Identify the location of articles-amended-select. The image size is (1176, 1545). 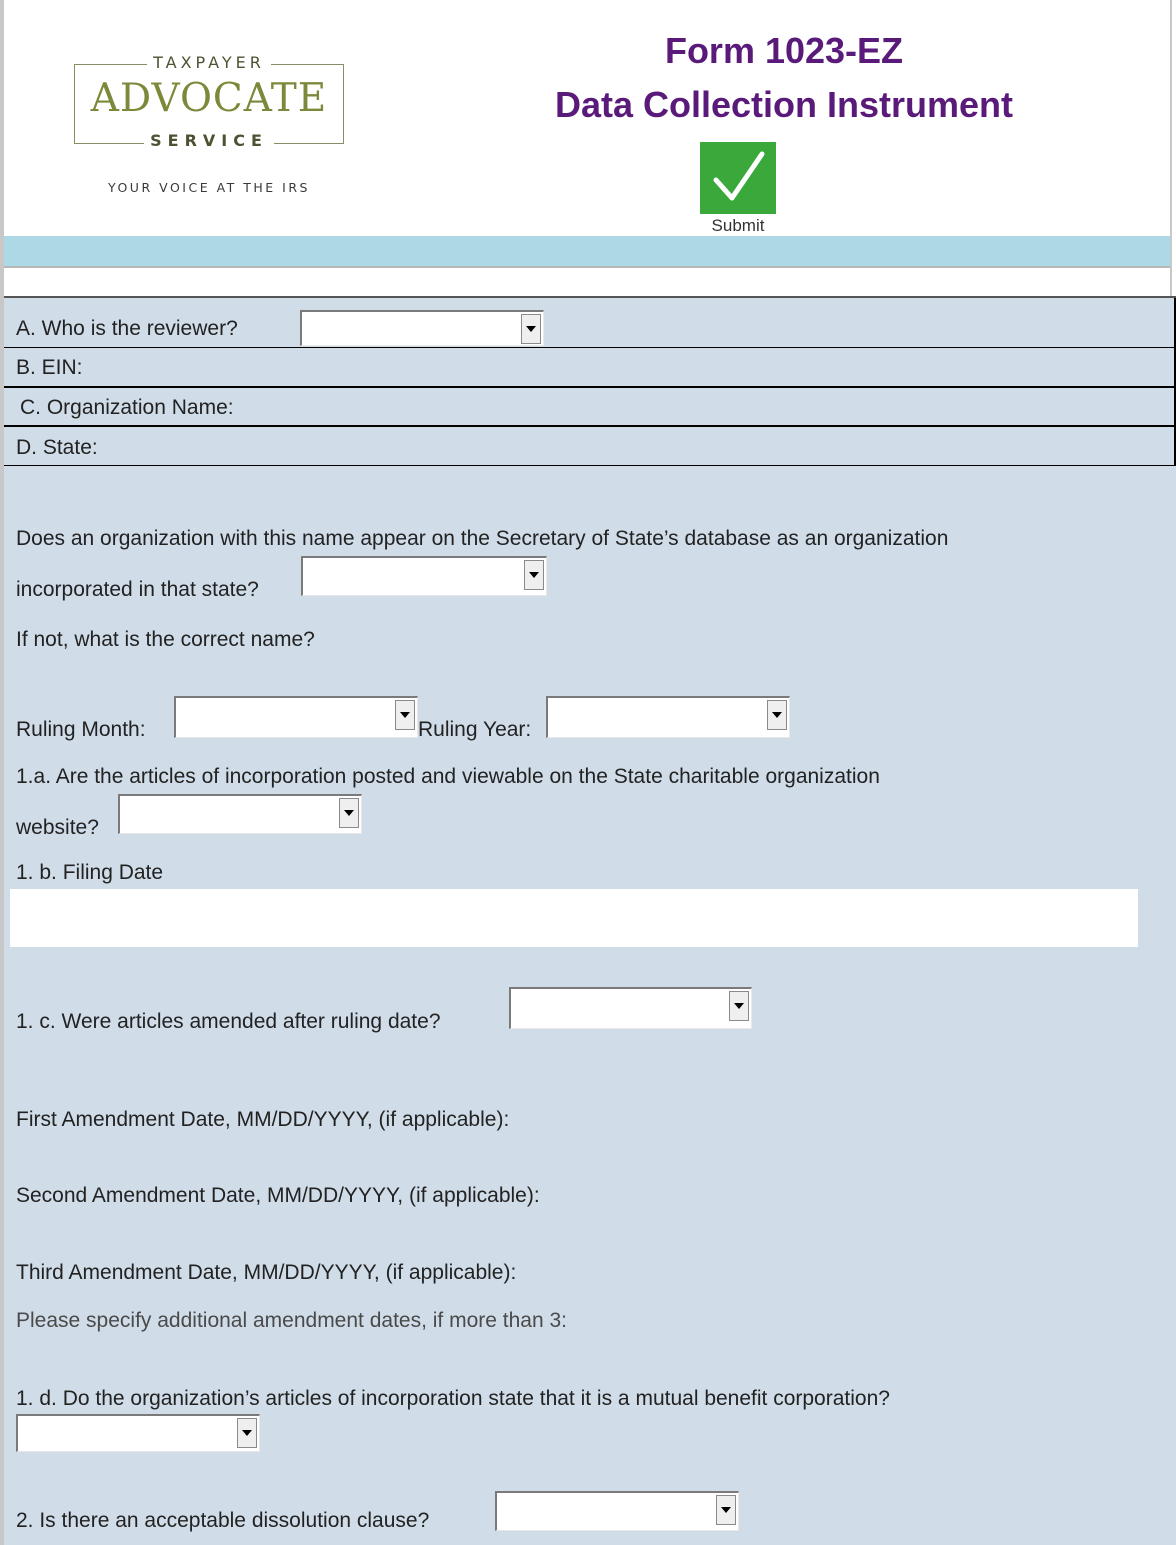
(630, 1008).